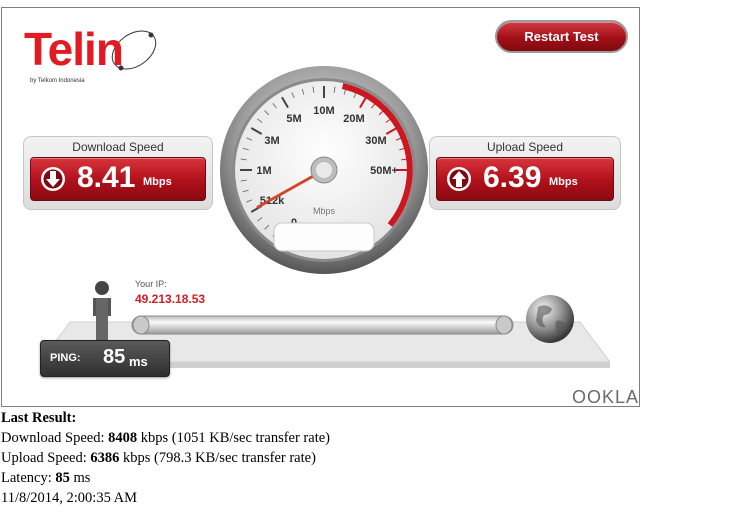 The width and height of the screenshot is (746, 518). Describe the element at coordinates (28, 478) in the screenshot. I see `latency-result-prefix: Latency:` at that location.